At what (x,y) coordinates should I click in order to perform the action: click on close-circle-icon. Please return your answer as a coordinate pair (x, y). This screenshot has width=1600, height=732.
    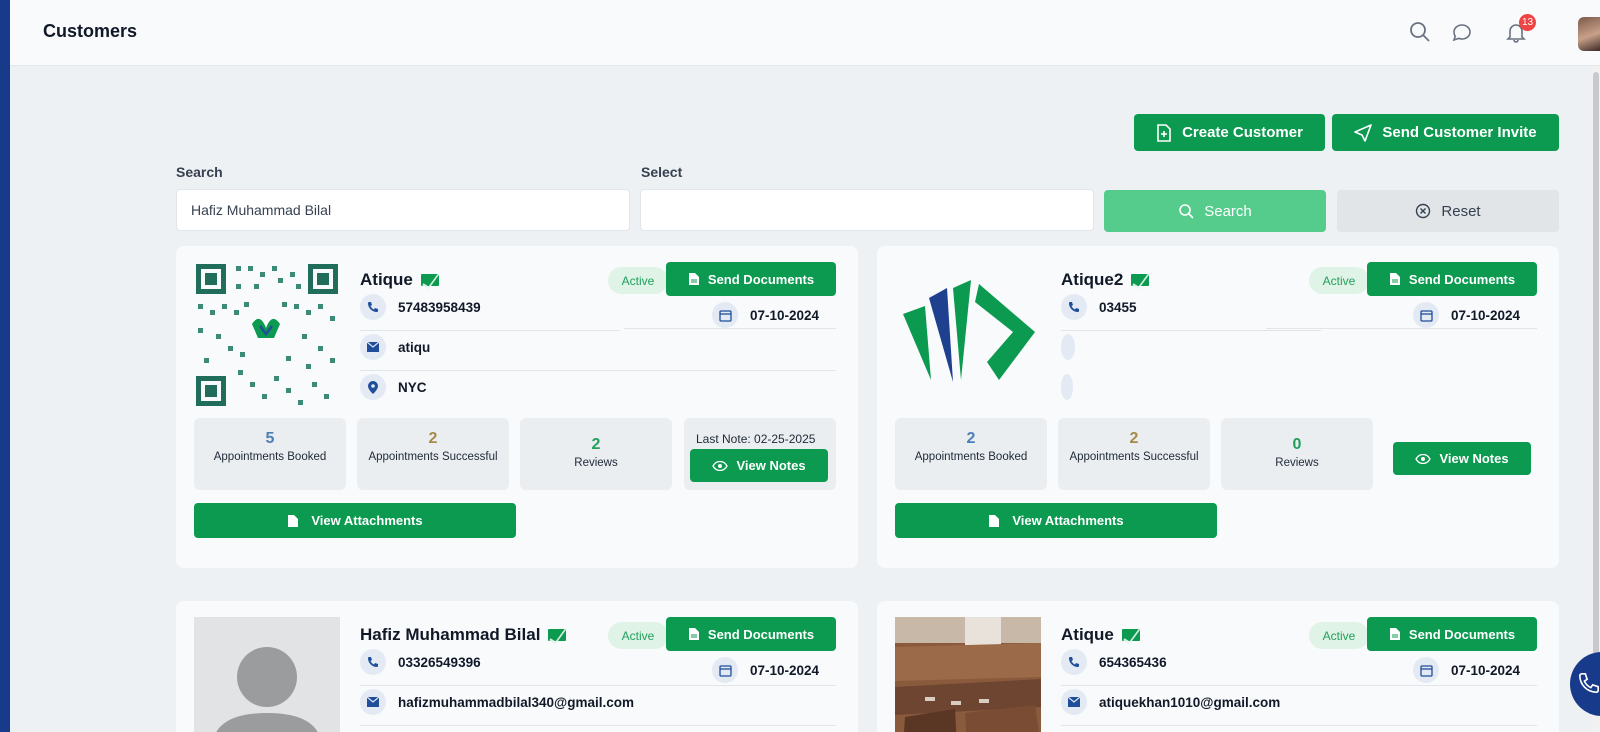
    Looking at the image, I should click on (1423, 211).